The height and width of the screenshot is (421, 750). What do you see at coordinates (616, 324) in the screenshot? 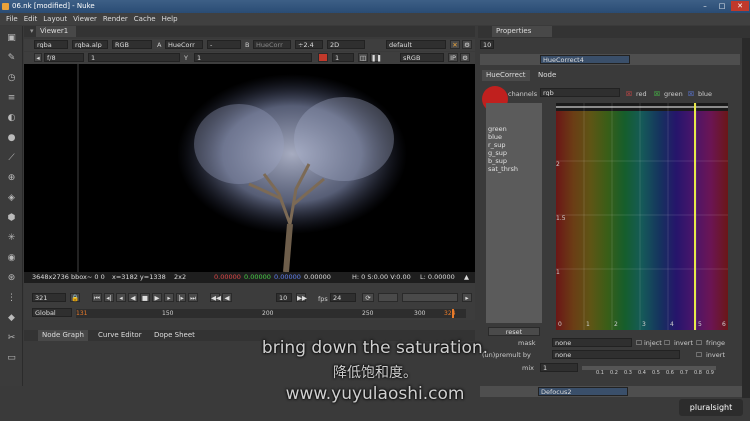
I see `x-tick: 2` at bounding box center [616, 324].